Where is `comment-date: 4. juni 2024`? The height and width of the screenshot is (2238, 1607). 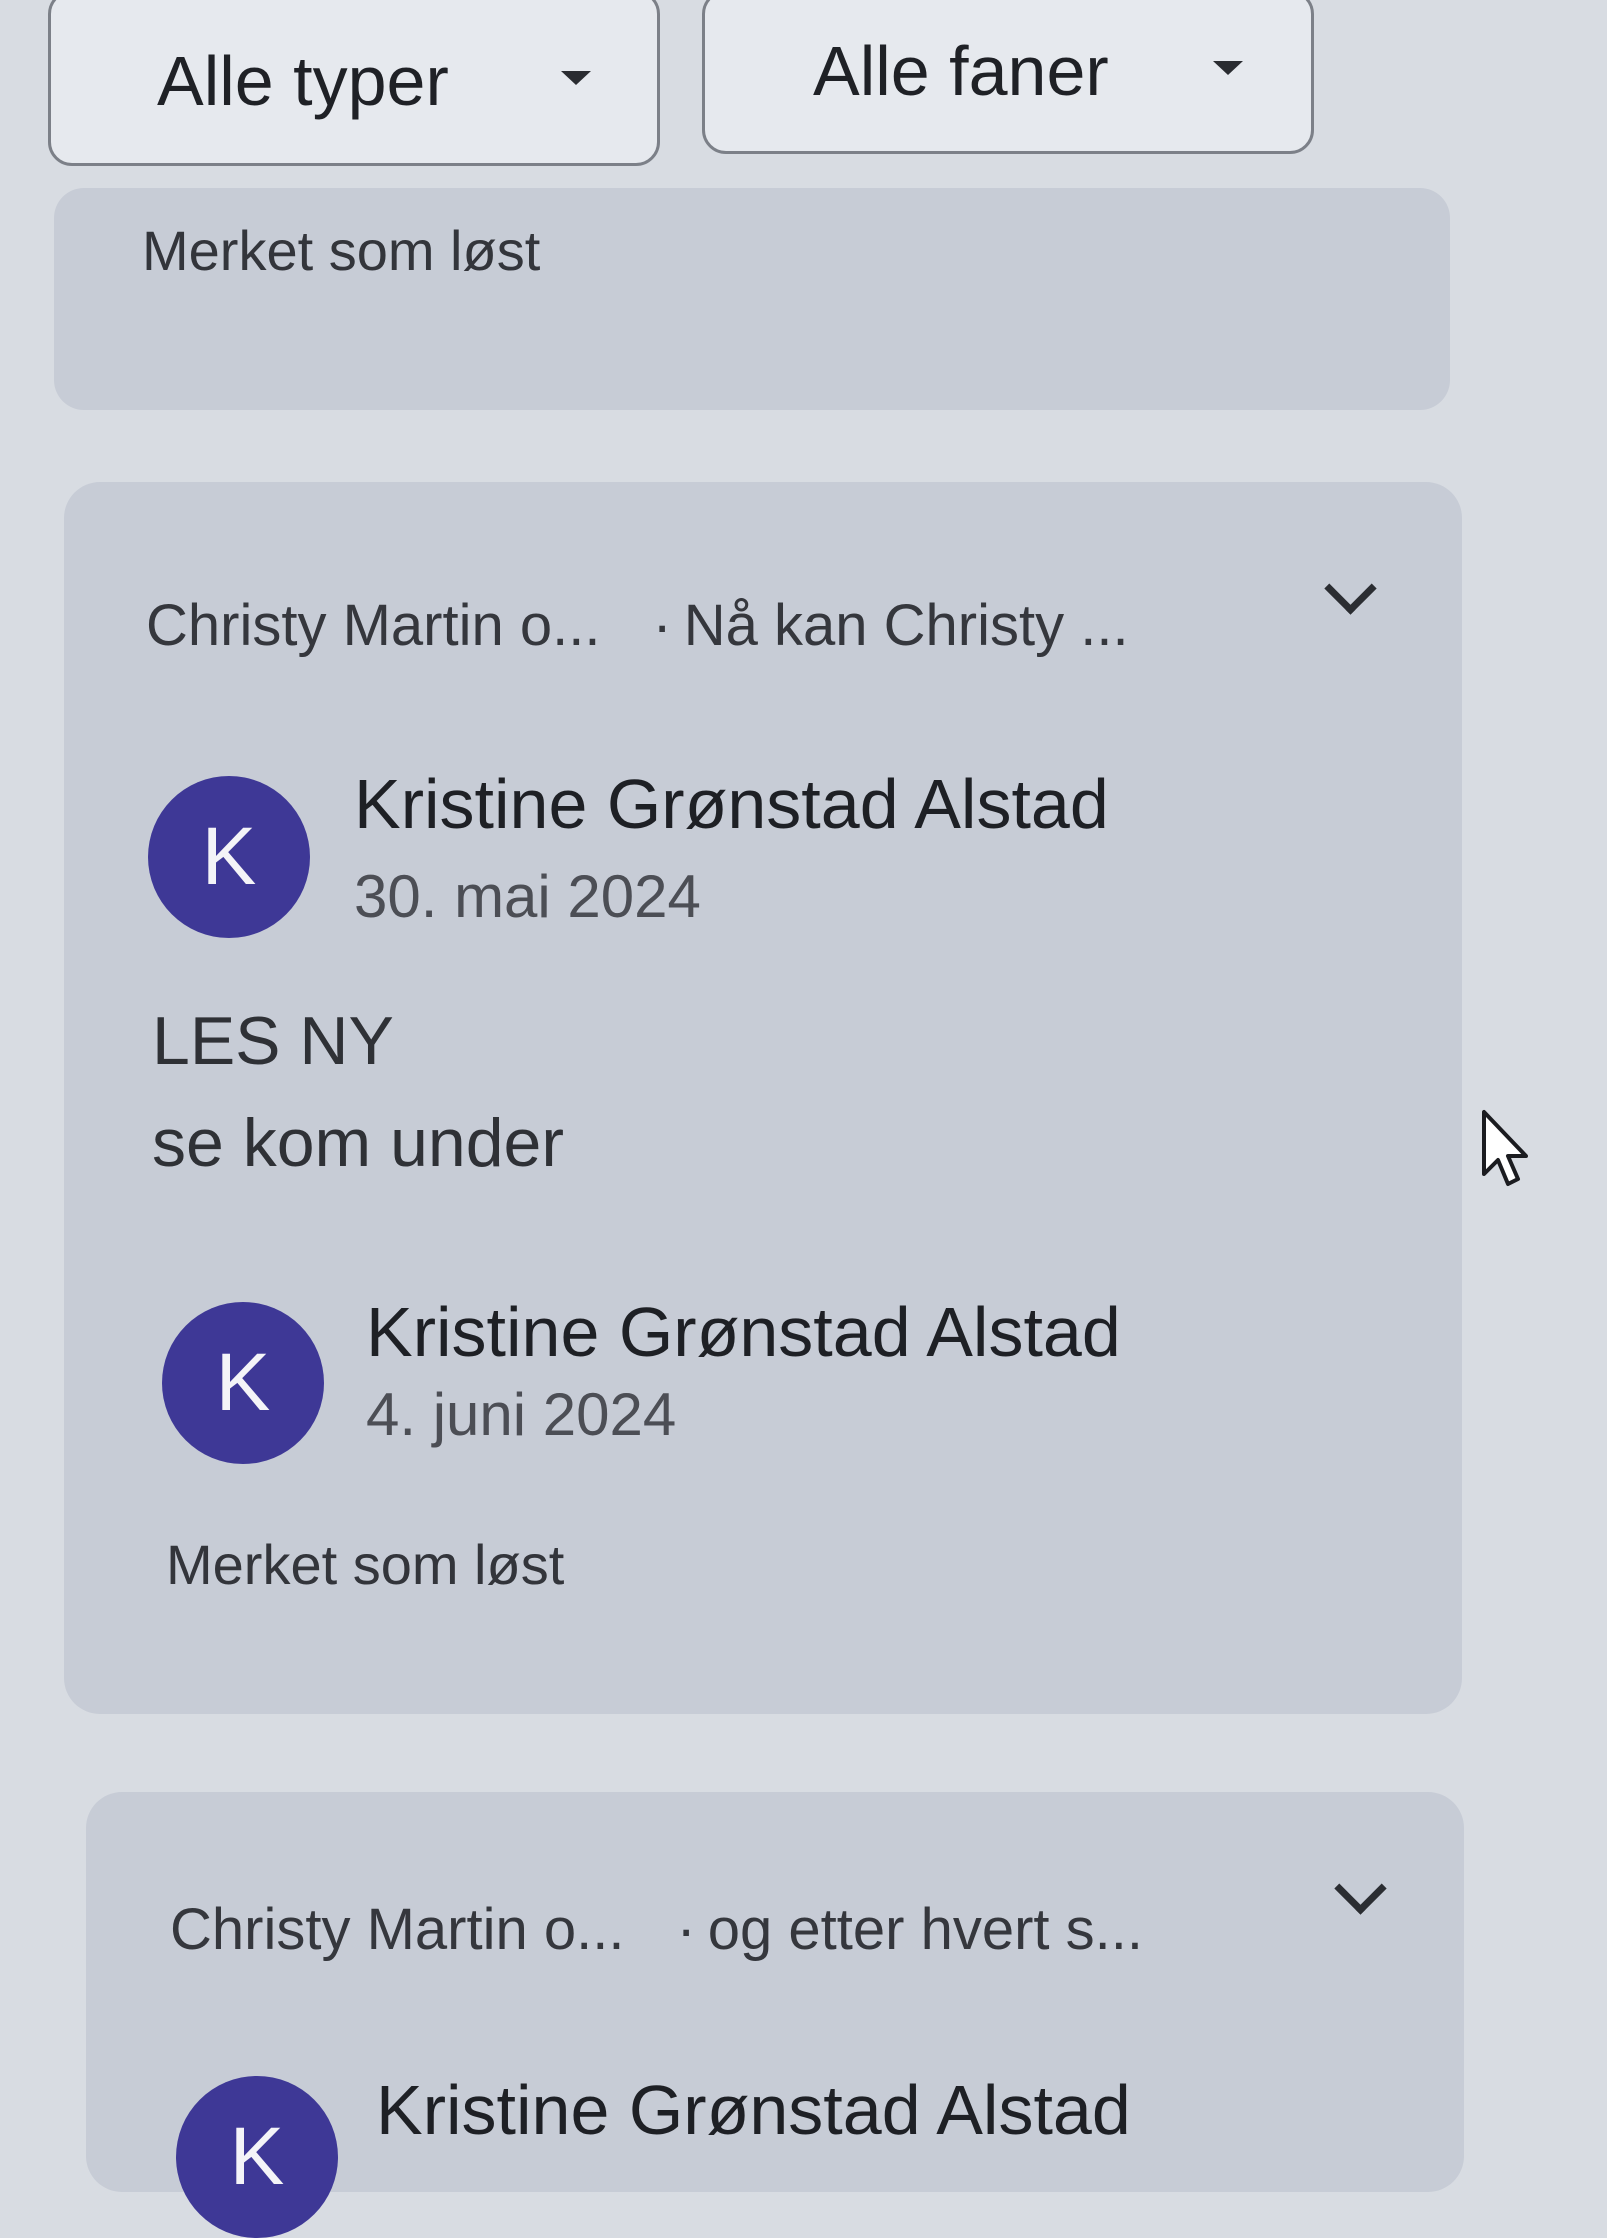
comment-date: 4. juni 2024 is located at coordinates (521, 1414).